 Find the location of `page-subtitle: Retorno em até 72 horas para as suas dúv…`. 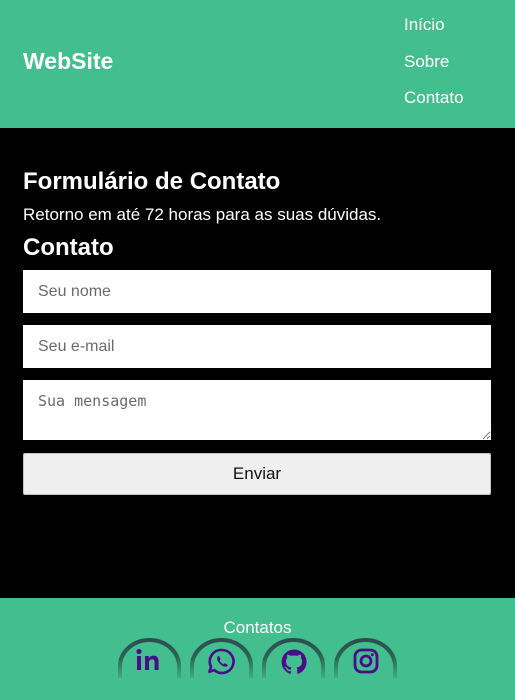

page-subtitle: Retorno em até 72 horas para as suas dúv… is located at coordinates (202, 214).